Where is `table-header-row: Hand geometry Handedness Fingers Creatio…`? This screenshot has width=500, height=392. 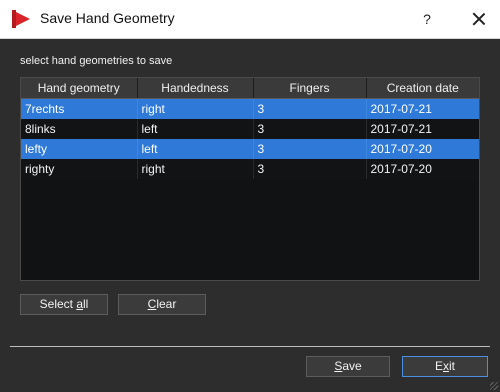
table-header-row: Hand geometry Handedness Fingers Creatio… is located at coordinates (250, 88).